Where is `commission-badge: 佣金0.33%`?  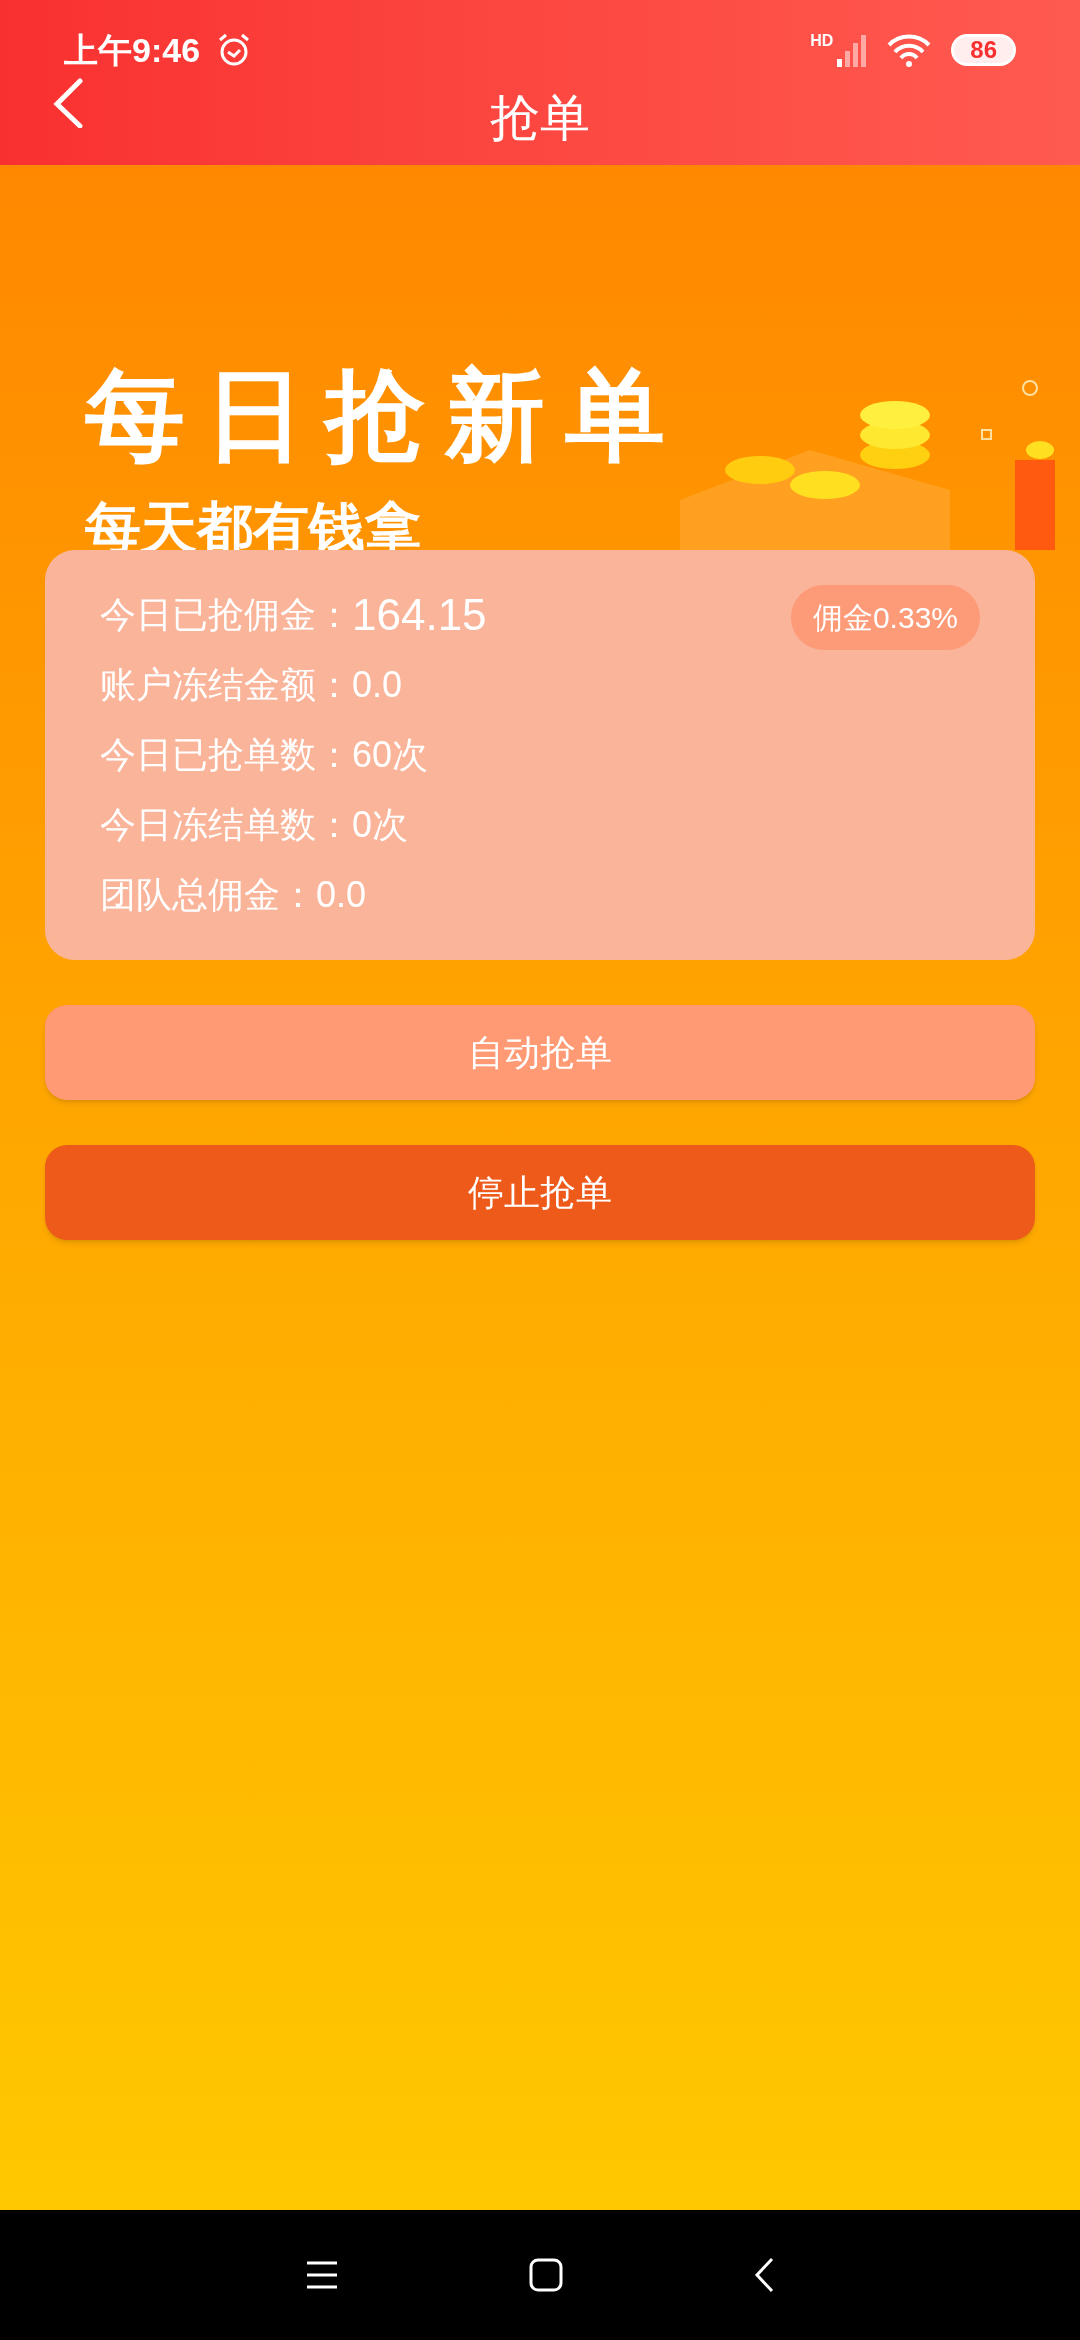
commission-badge: 佣金0.33% is located at coordinates (885, 617).